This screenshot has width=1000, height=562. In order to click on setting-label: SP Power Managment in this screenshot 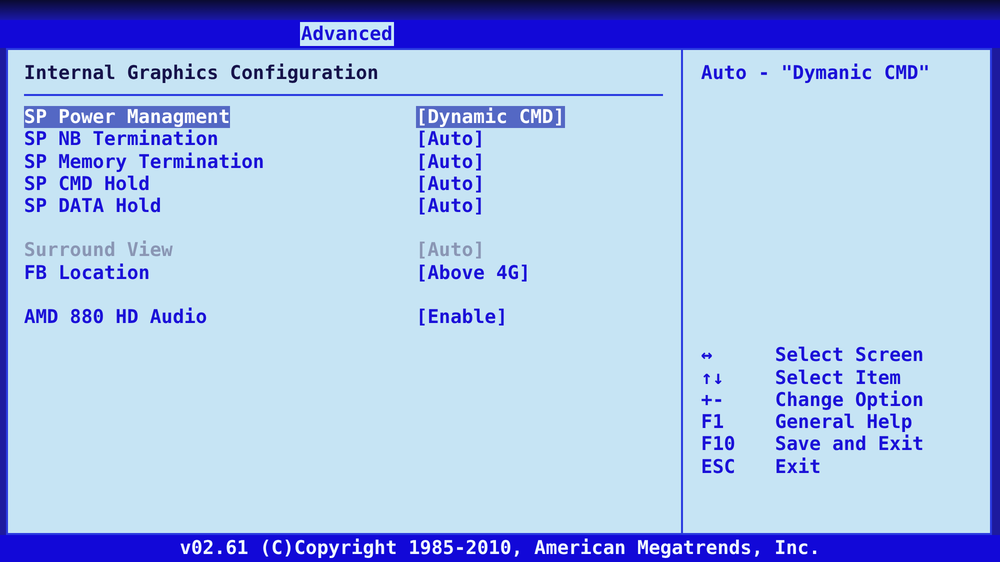, I will do `click(127, 117)`.